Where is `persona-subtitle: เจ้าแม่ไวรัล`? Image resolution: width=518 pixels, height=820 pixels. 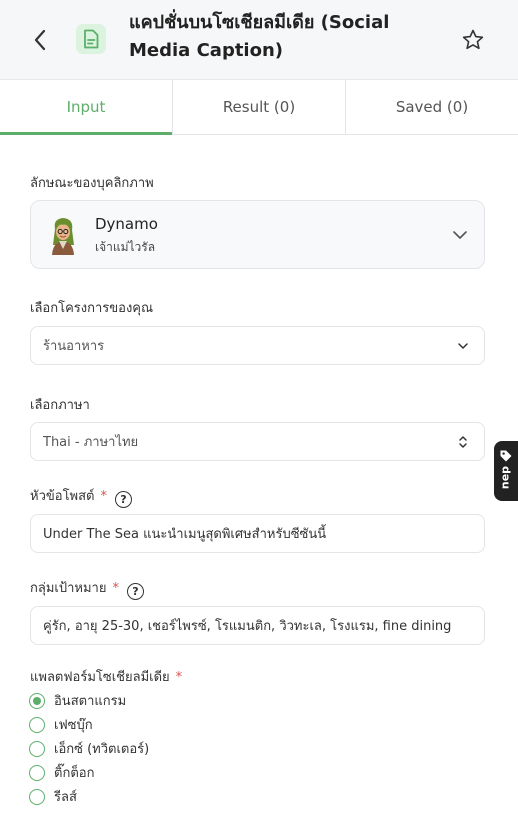
persona-subtitle: เจ้าแม่ไวรัล is located at coordinates (125, 247).